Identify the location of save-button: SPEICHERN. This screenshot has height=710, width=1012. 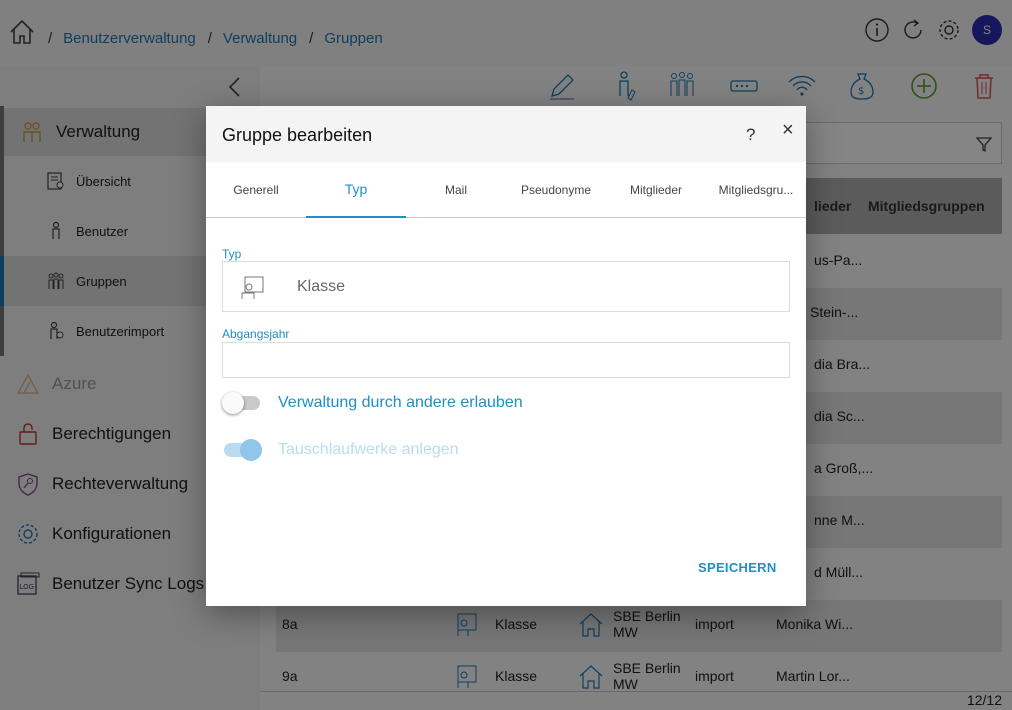
(737, 567).